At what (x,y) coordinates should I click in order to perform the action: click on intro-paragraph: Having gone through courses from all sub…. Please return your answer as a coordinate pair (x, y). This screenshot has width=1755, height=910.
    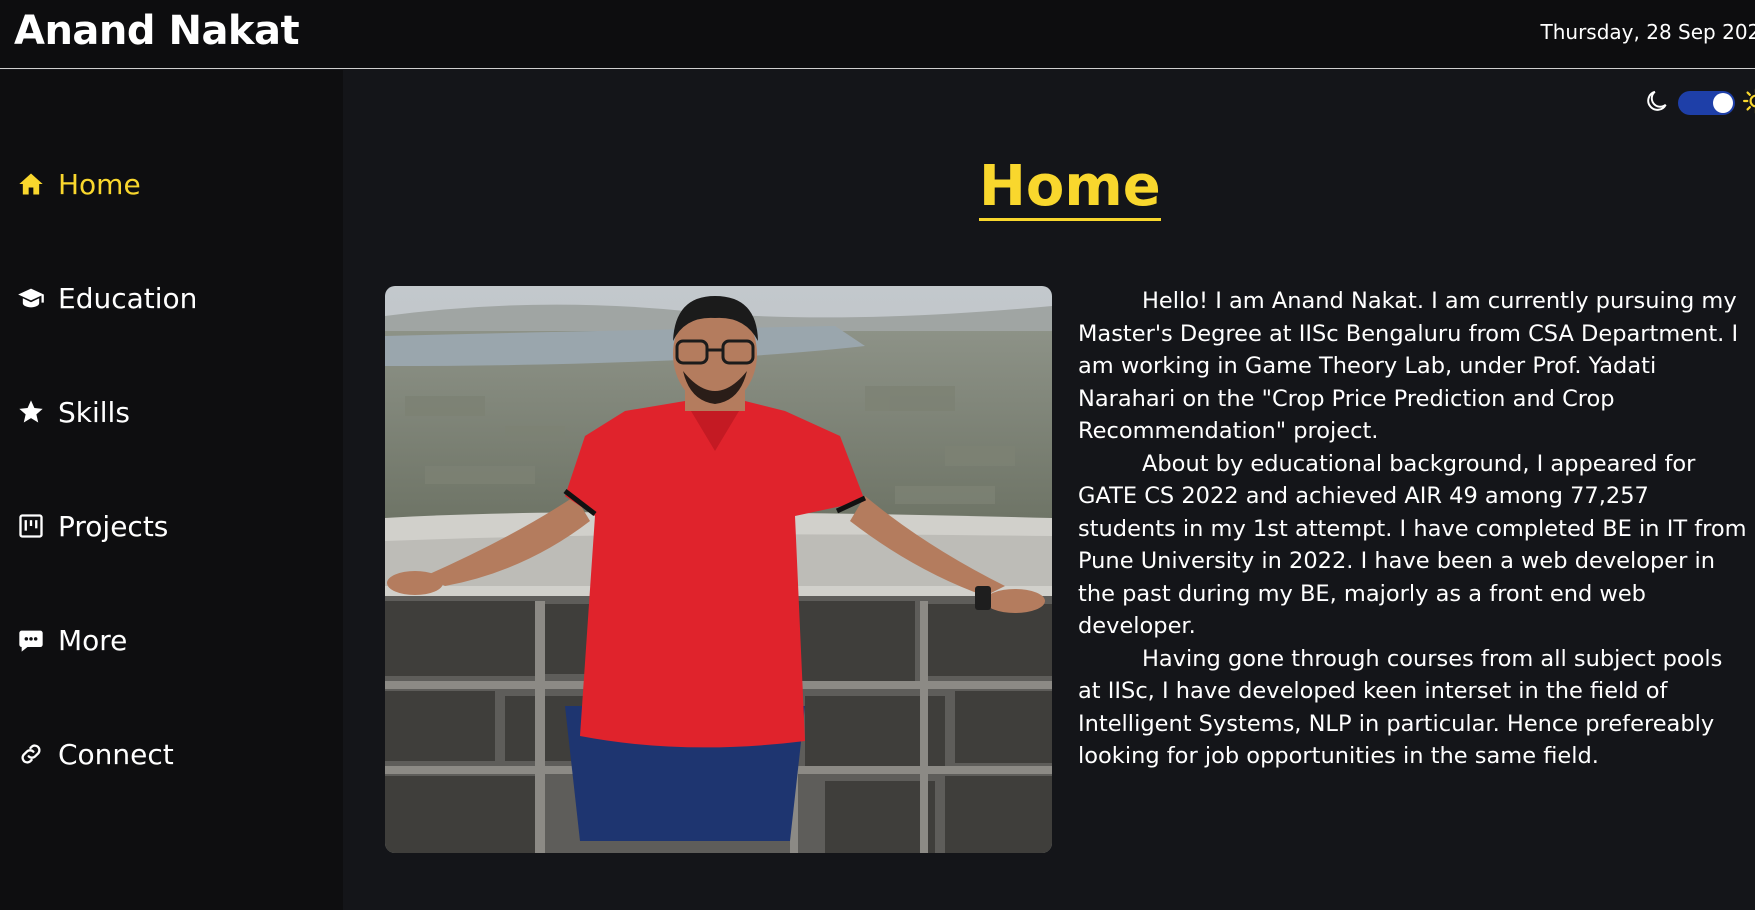
    Looking at the image, I should click on (1400, 707).